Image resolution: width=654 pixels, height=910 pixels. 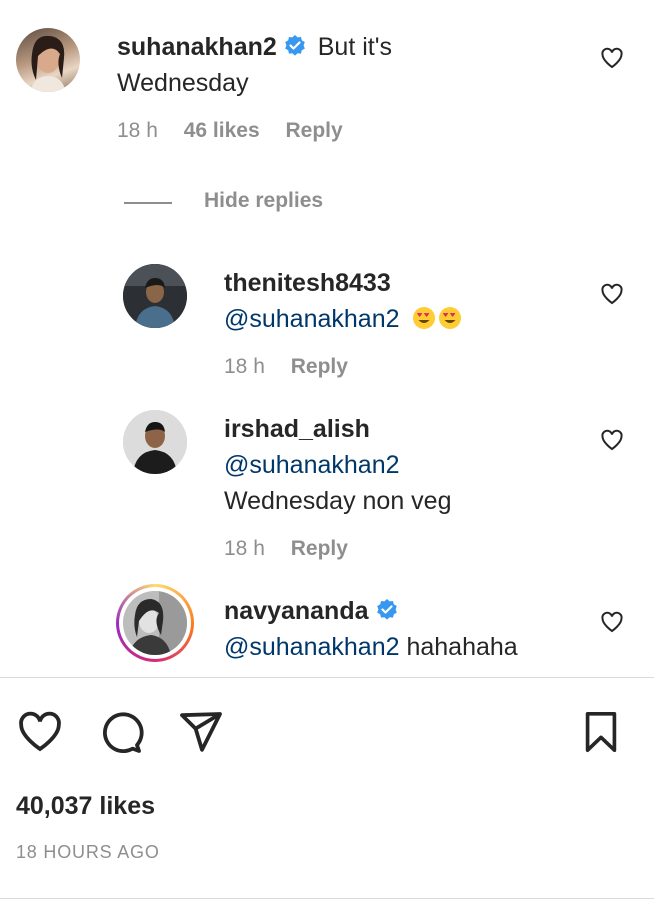 I want to click on comment-main: suhanakhan2 But it's Wednesday, so click(x=347, y=65).